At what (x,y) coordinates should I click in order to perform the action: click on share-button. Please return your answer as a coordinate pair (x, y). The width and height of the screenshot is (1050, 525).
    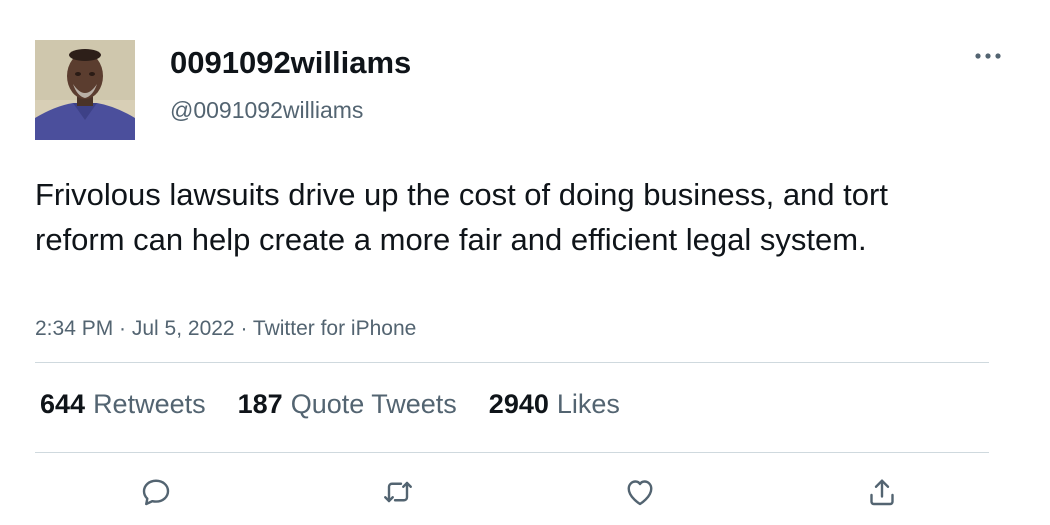
    Looking at the image, I should click on (882, 492).